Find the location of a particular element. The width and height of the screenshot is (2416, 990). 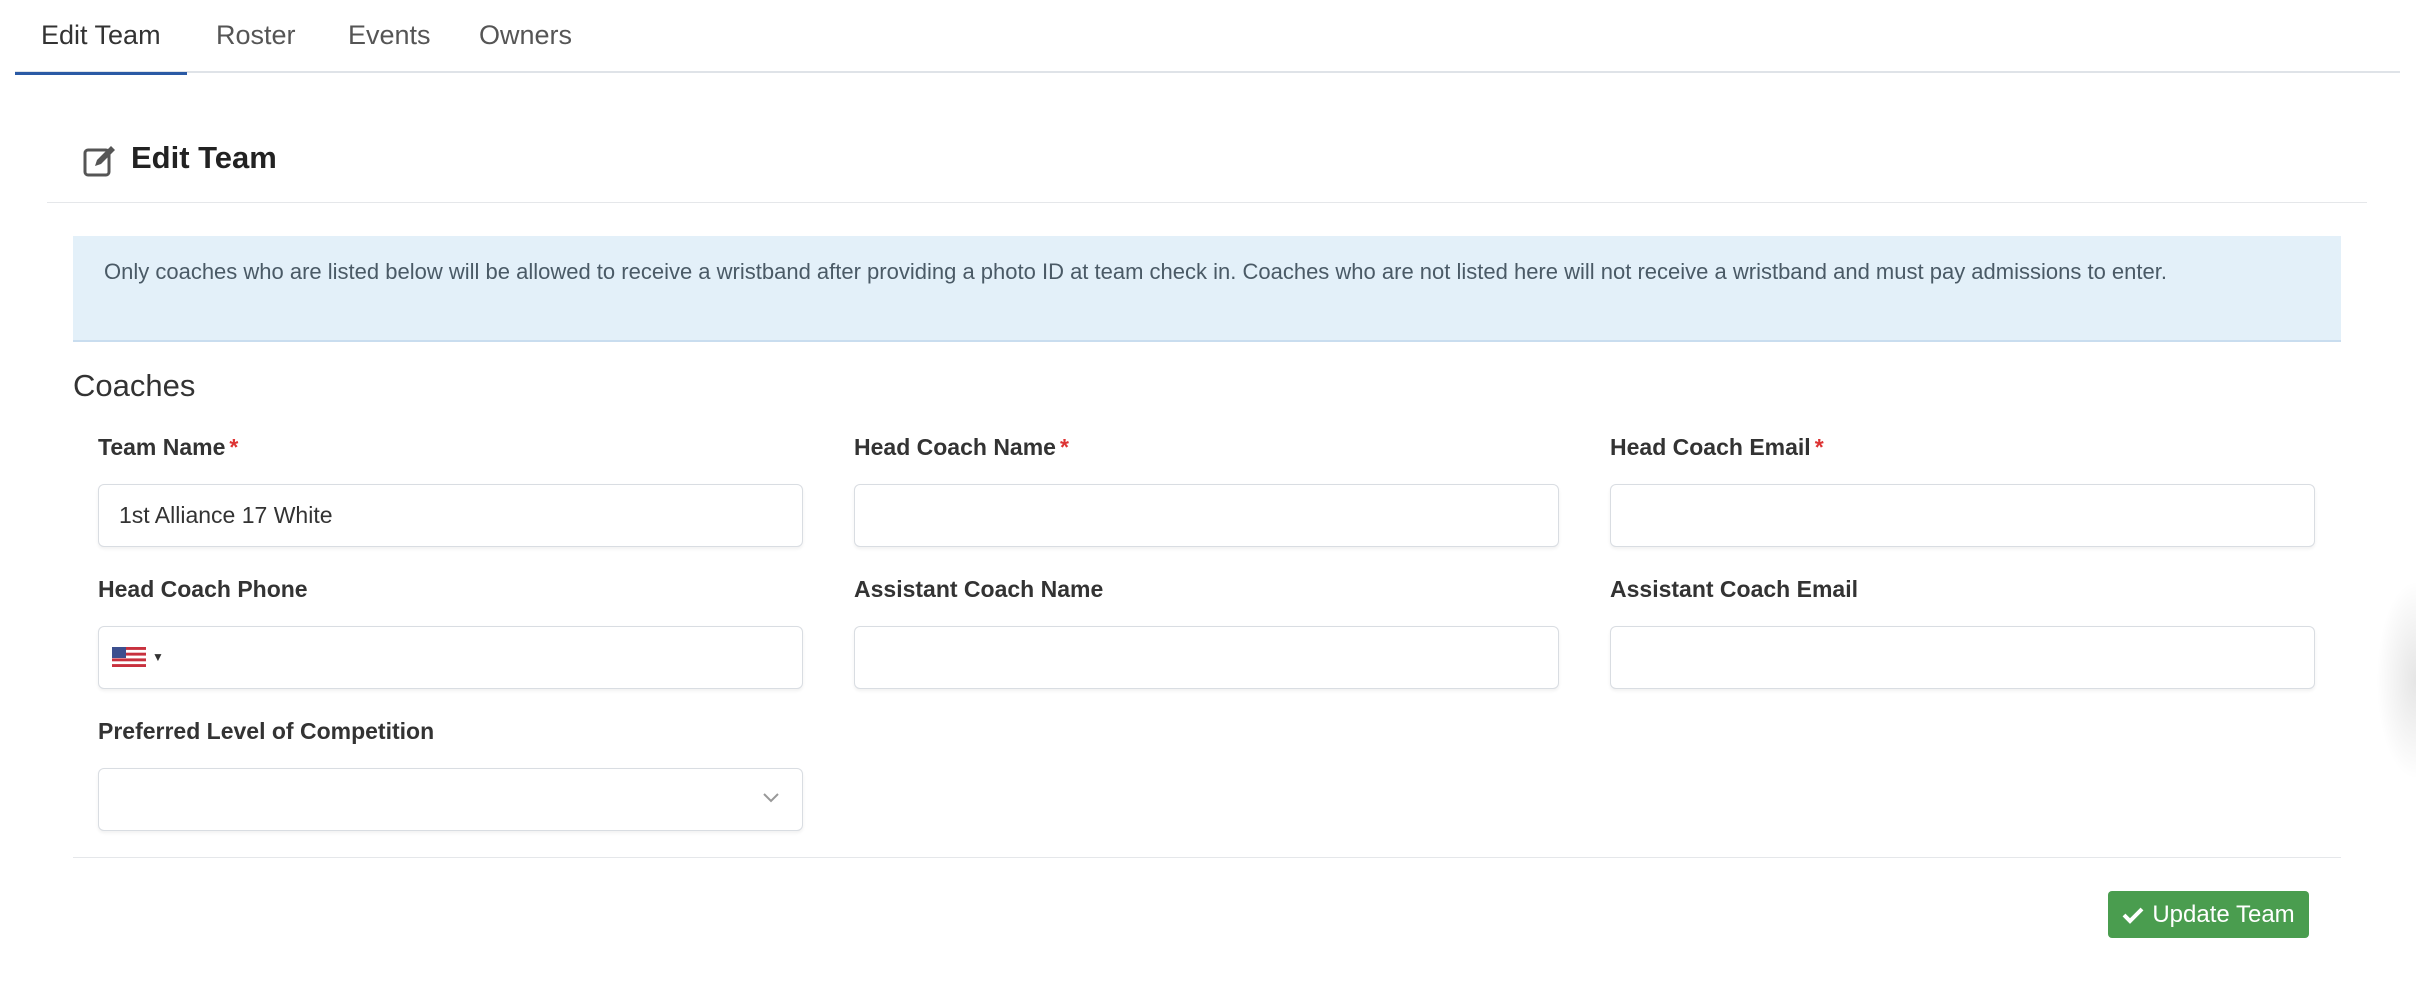

tab-bar: Edit Team Roster Events Owners is located at coordinates (1207, 37).